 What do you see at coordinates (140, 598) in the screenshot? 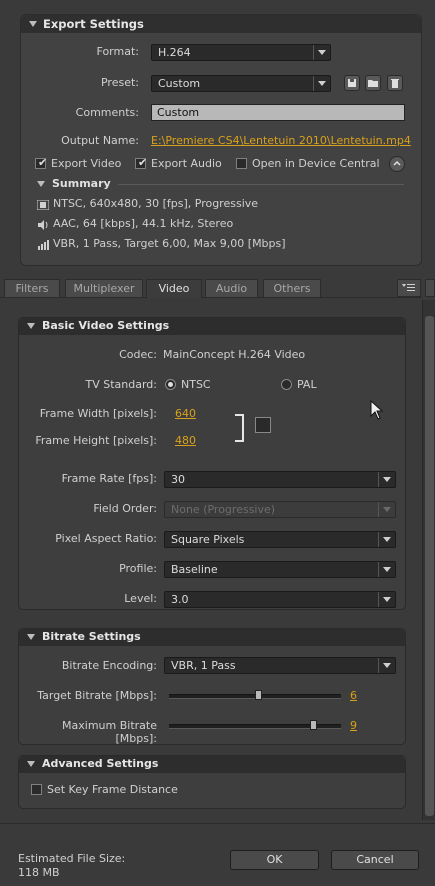
I see `level-label: Level:` at bounding box center [140, 598].